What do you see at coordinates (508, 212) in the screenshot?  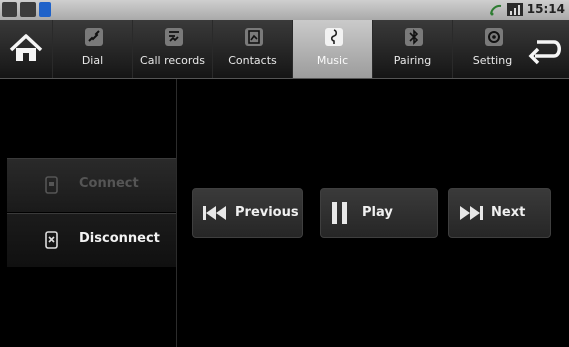 I see `next-label: Next` at bounding box center [508, 212].